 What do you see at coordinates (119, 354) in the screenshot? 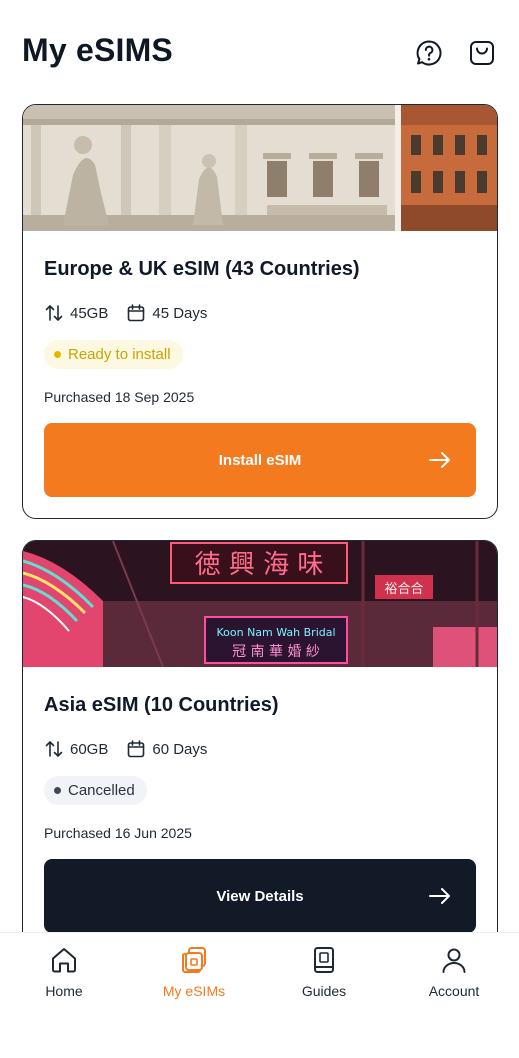
I see `status-label: Ready to install` at bounding box center [119, 354].